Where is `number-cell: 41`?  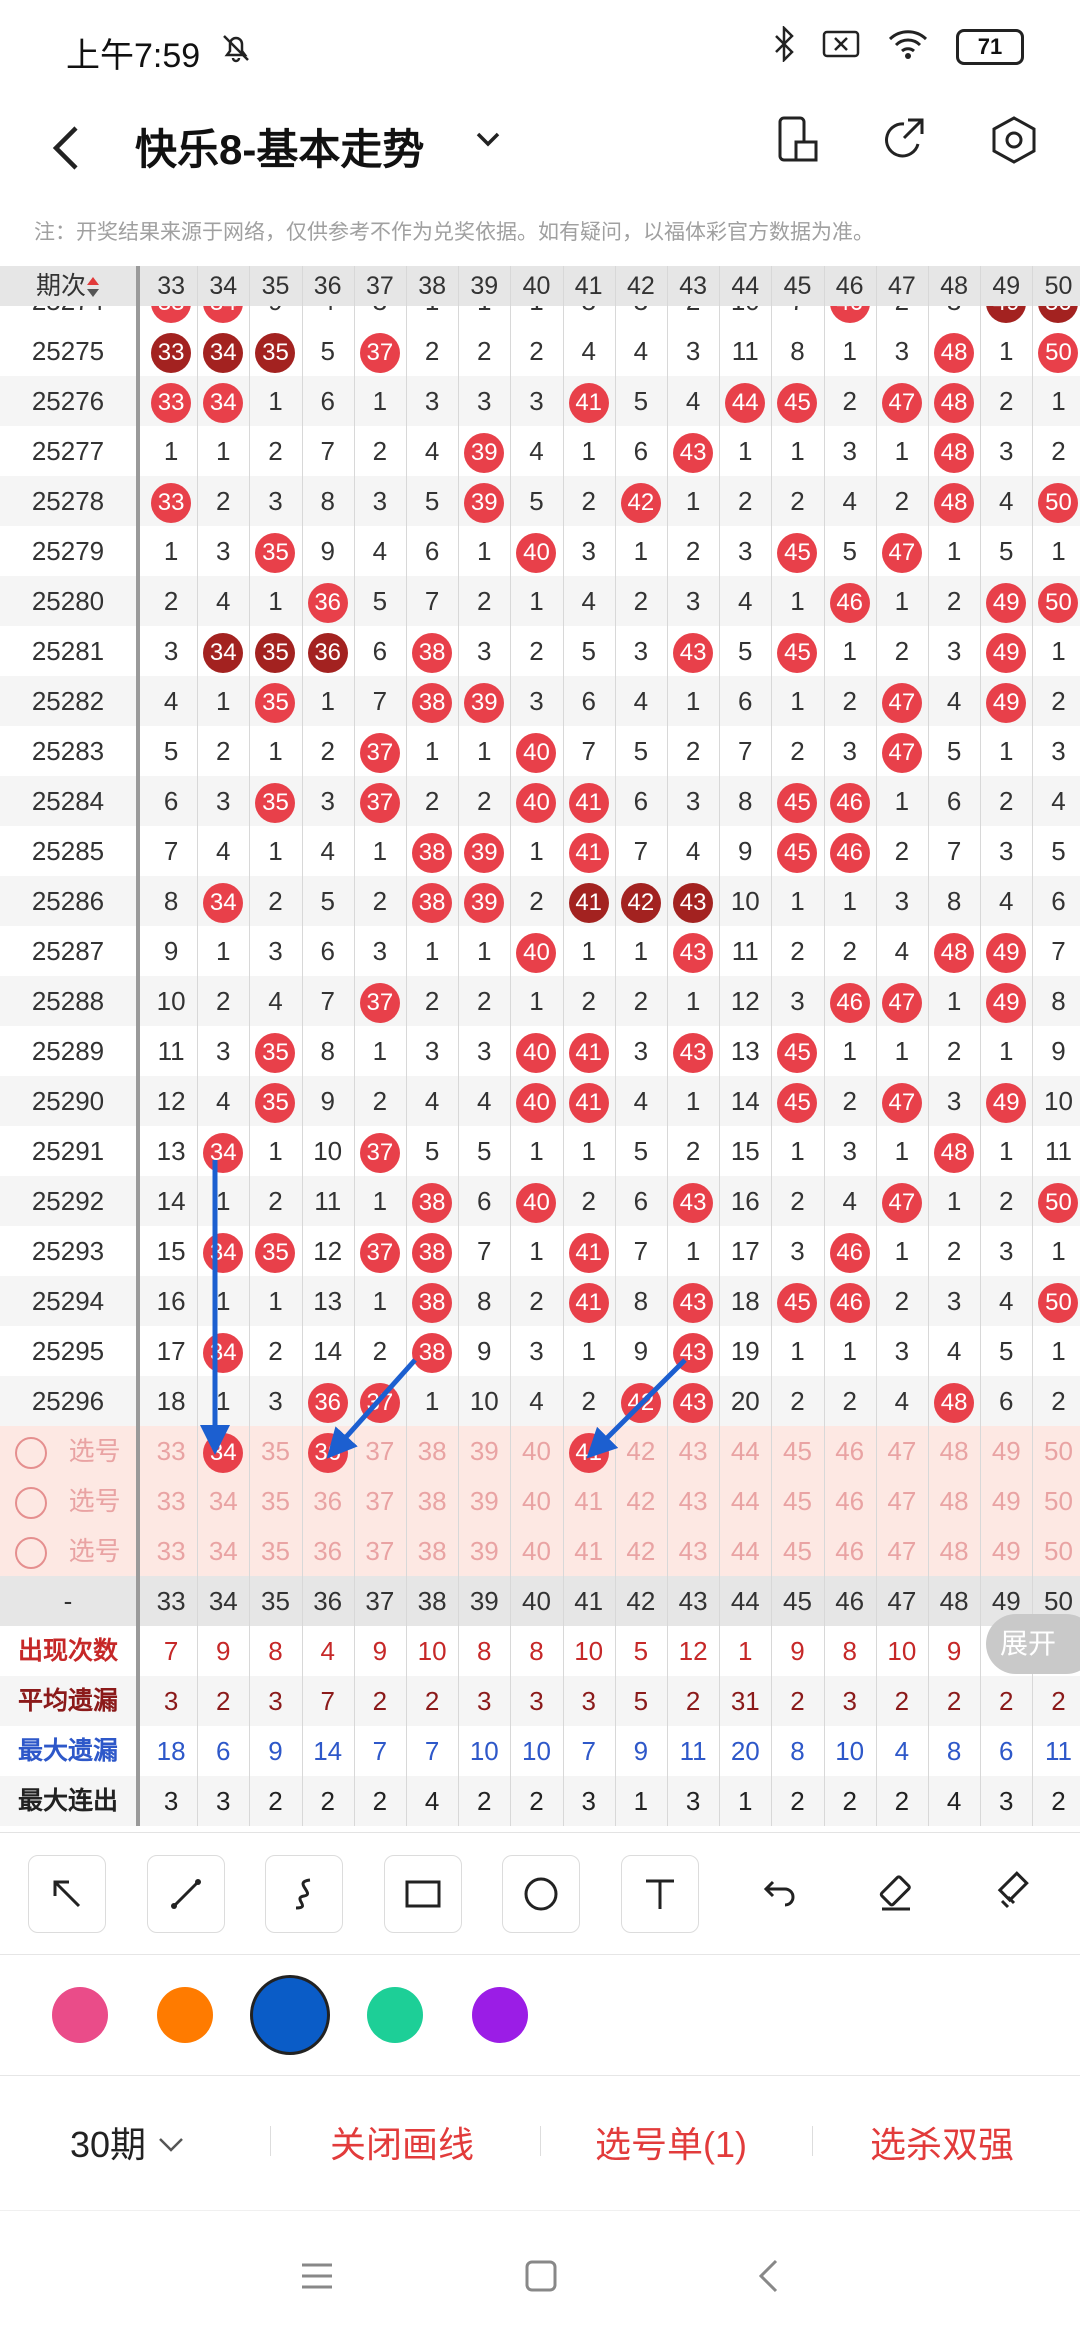 number-cell: 41 is located at coordinates (589, 1101).